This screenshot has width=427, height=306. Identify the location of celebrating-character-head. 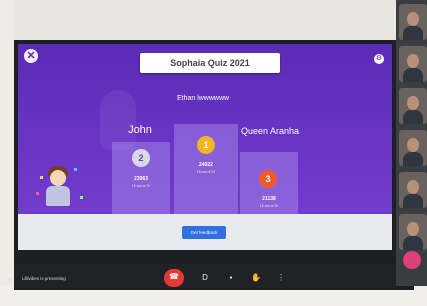
(58, 178).